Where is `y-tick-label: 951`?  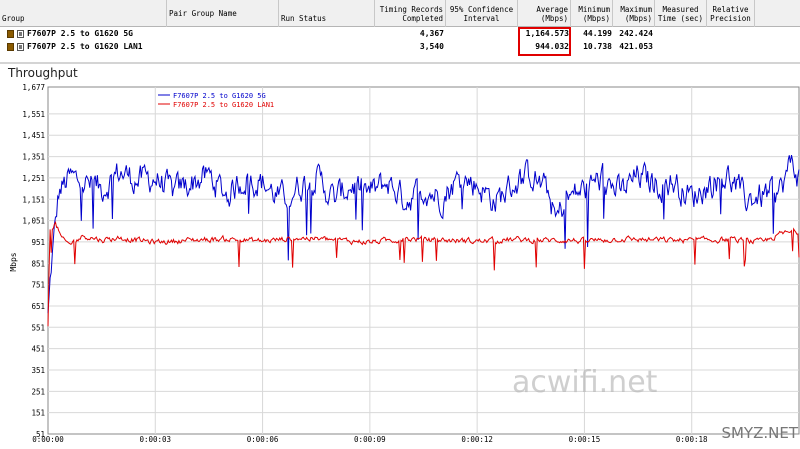
y-tick-label: 951 is located at coordinates (38, 242).